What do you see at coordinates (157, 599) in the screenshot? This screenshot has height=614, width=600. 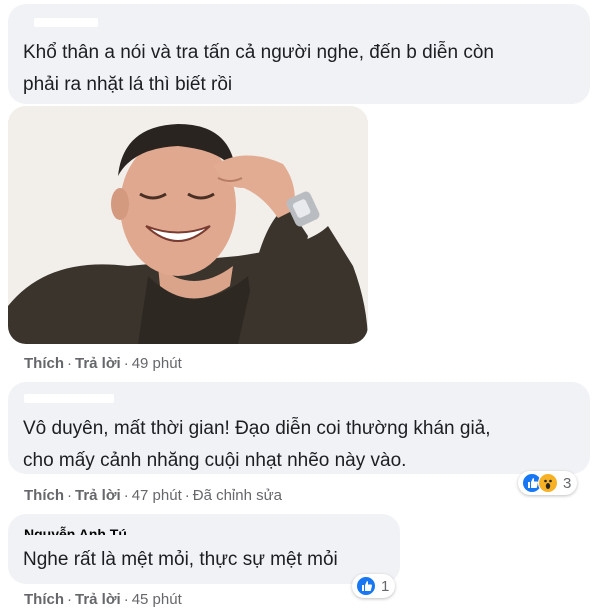 I see `timestamp: 45 phút` at bounding box center [157, 599].